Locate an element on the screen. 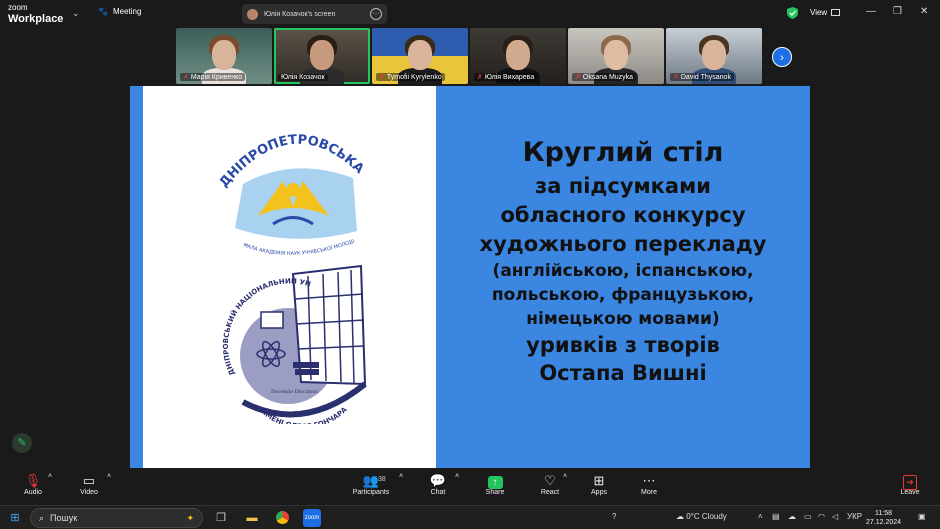 This screenshot has height=529, width=940. more-dots-icon: ⋯ is located at coordinates (649, 480).